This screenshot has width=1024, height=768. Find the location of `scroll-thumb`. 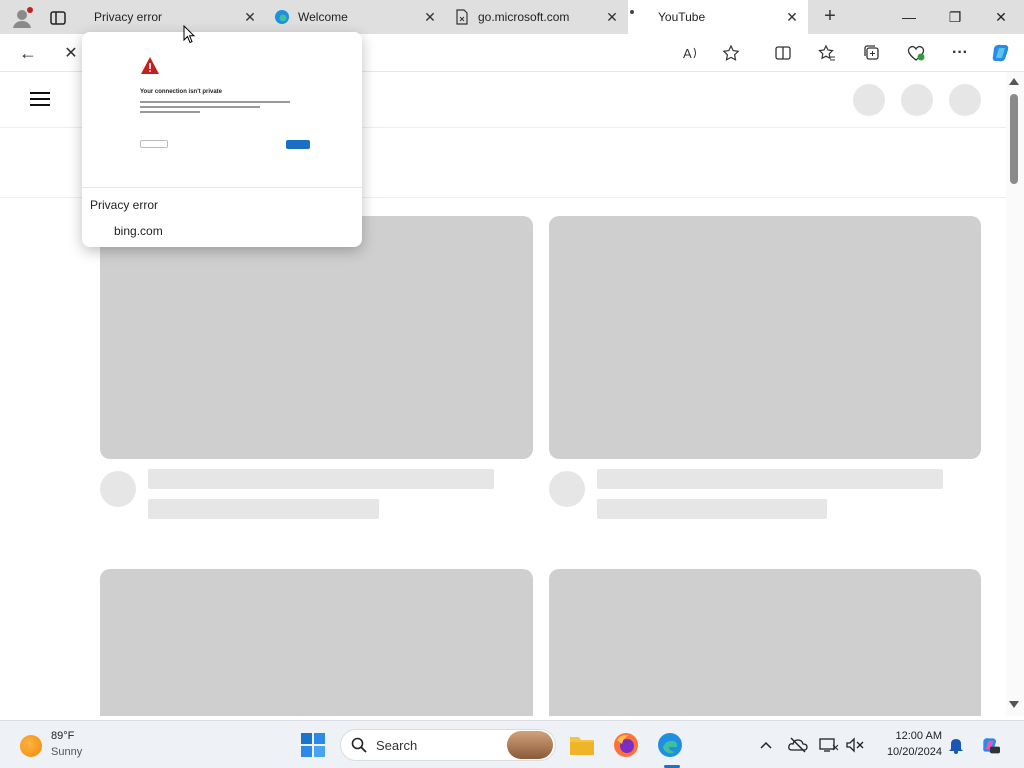

scroll-thumb is located at coordinates (1014, 139).